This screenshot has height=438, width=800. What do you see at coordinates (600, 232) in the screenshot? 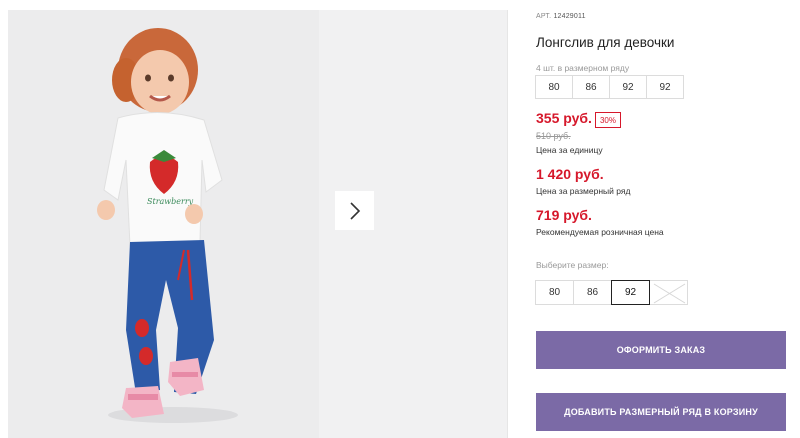
I see `retail-price-label: Рекомендуемая розничная цена` at bounding box center [600, 232].